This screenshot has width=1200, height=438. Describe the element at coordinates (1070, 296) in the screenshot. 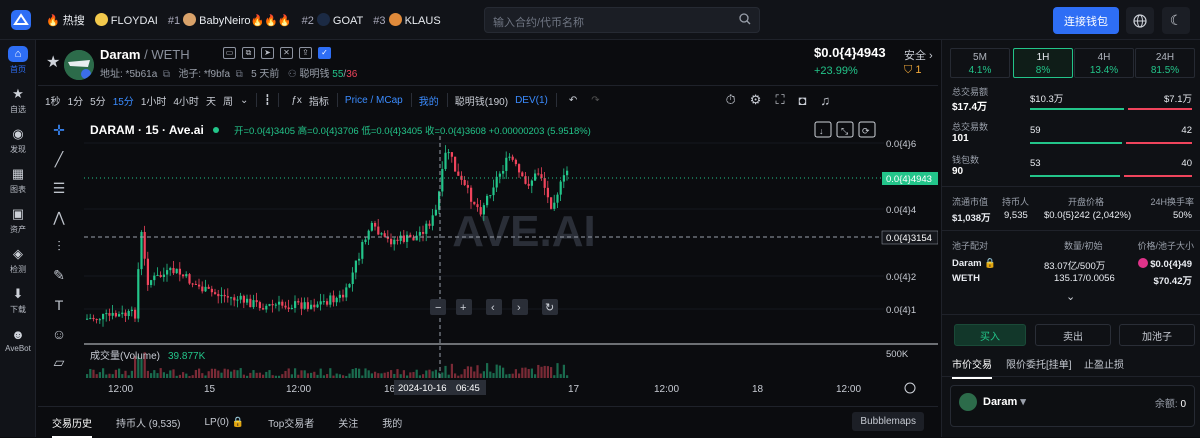

I see `expand-chevron-icon: ⌄` at that location.